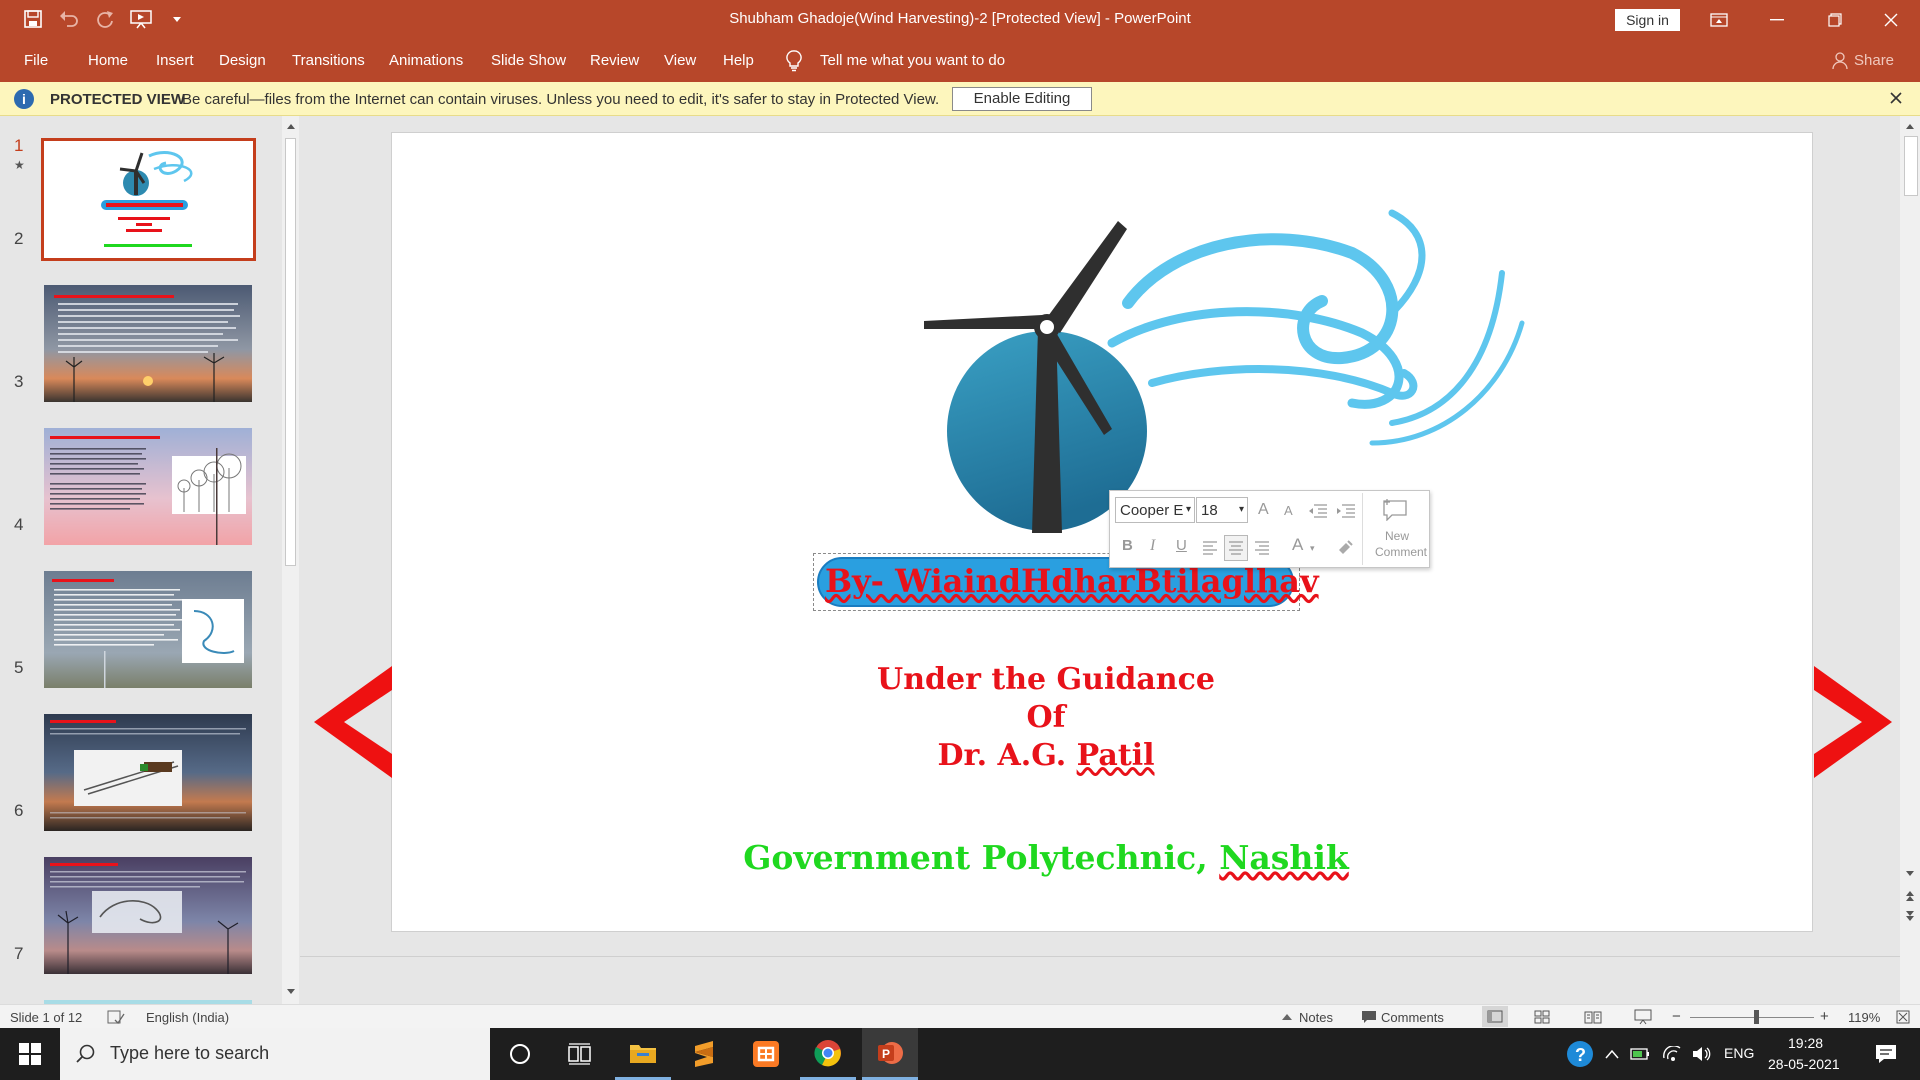  I want to click on font-color-dropdown-icon: ▾, so click(1312, 548).